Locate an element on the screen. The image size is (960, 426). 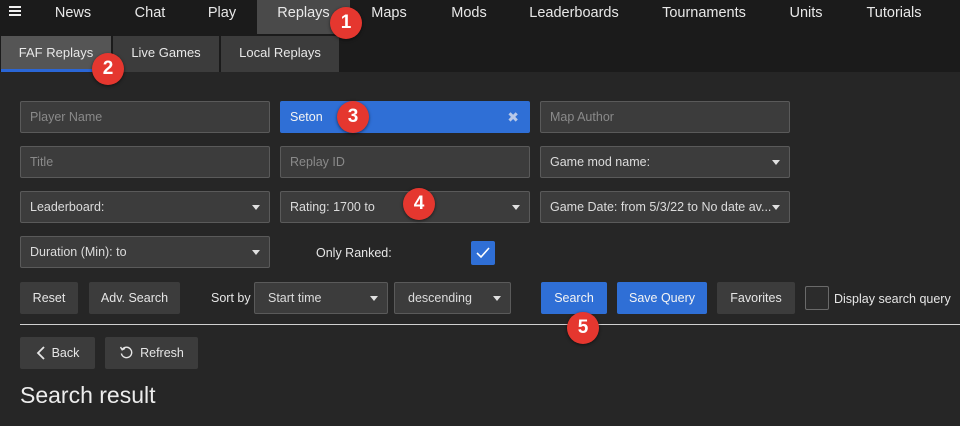
only-ranked-checkbox is located at coordinates (483, 253).